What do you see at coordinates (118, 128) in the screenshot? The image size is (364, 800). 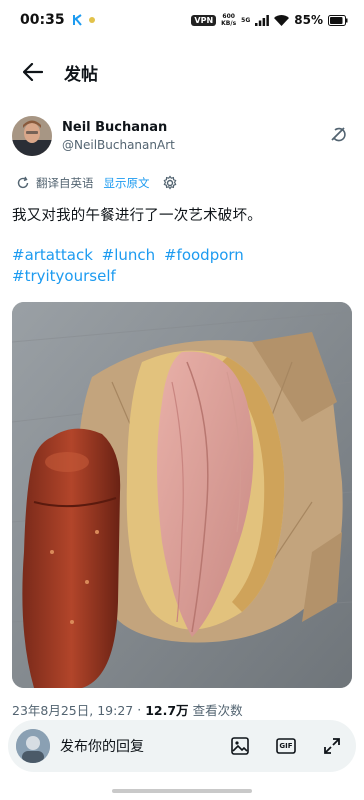 I see `author-name: Neil Buchanan` at bounding box center [118, 128].